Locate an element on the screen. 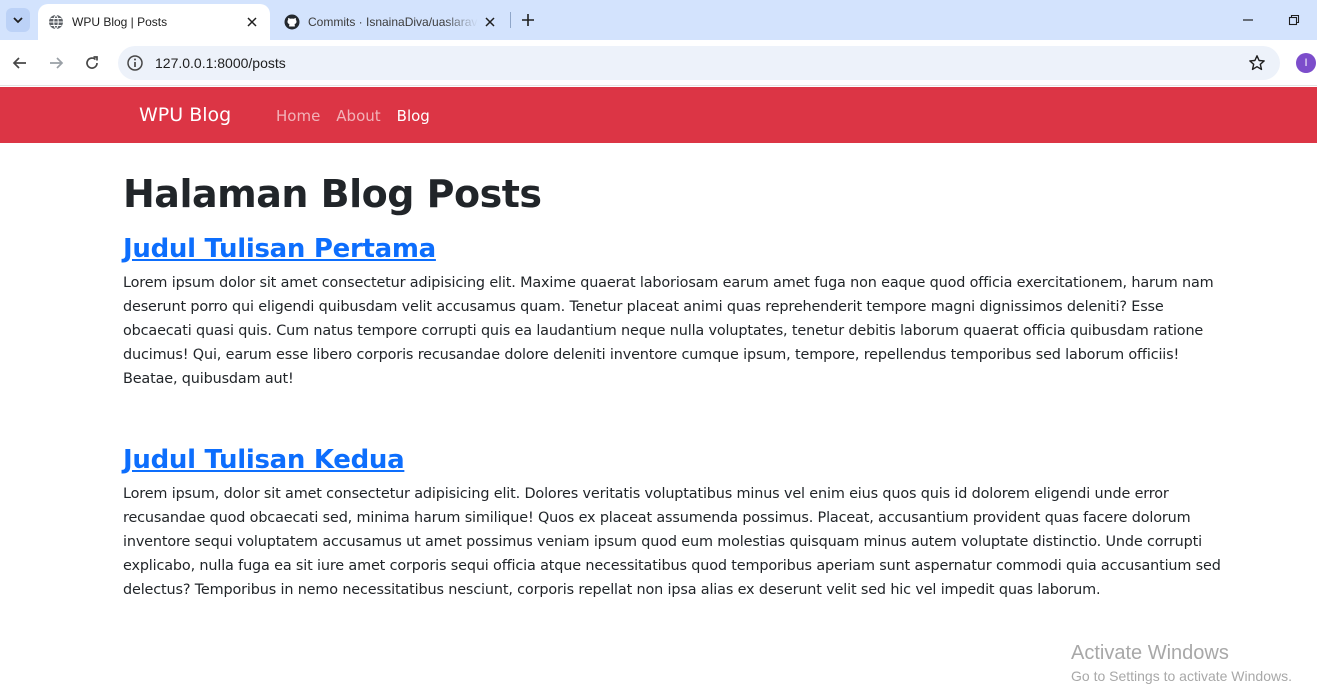  post-title-link: Judul Tulisan Pertama is located at coordinates (279, 249).